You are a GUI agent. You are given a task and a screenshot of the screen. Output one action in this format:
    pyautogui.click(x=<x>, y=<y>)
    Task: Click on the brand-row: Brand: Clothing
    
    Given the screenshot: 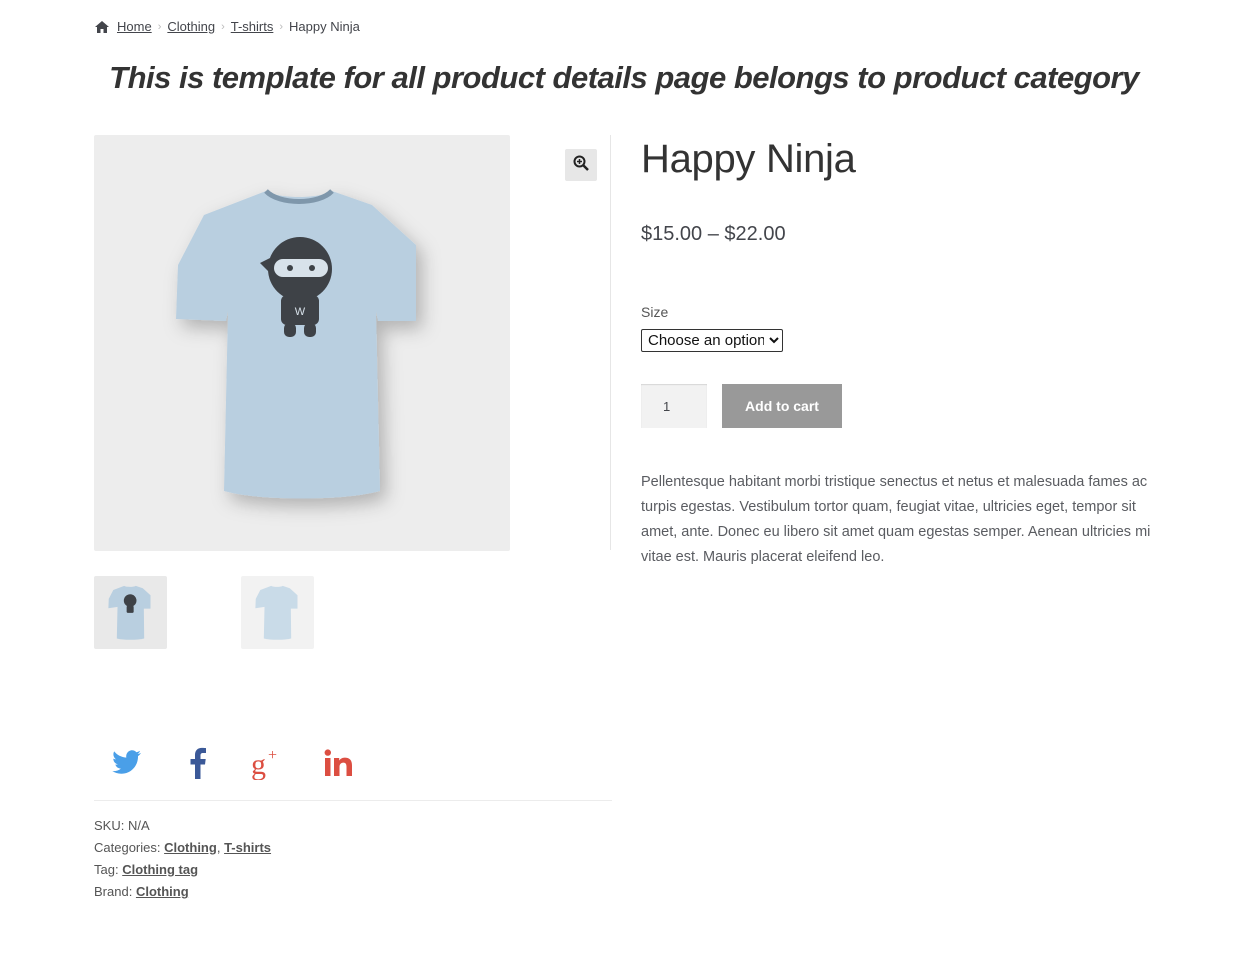 What is the action you would take?
    pyautogui.click(x=141, y=891)
    